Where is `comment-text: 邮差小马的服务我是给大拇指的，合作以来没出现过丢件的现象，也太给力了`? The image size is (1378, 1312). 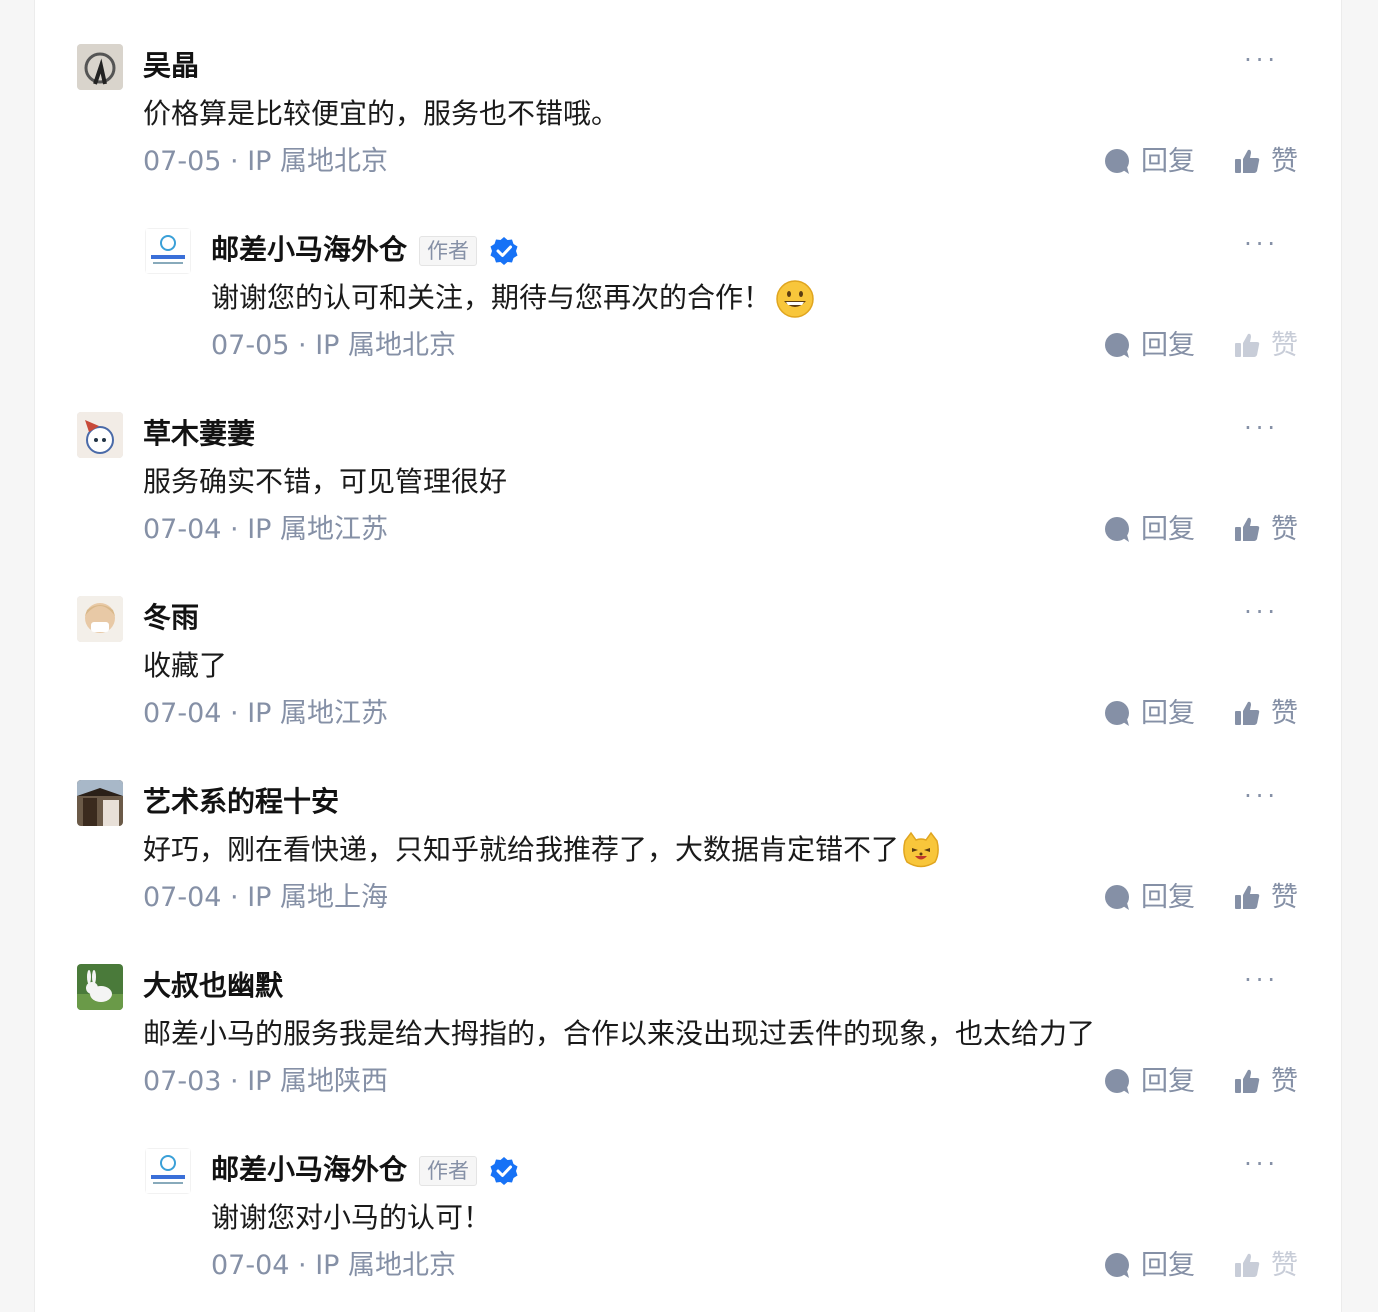 comment-text: 邮差小马的服务我是给大拇指的，合作以来没出现过丢件的现象，也太给力了 is located at coordinates (619, 1033).